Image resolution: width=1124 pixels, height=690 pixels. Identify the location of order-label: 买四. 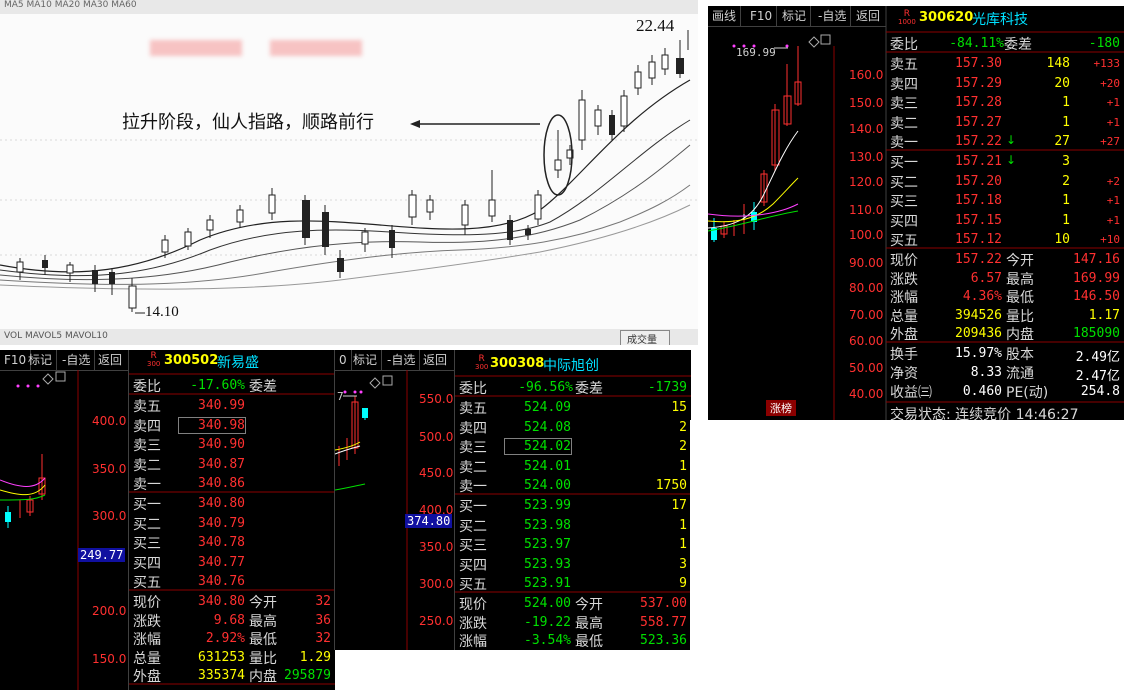
(147, 563).